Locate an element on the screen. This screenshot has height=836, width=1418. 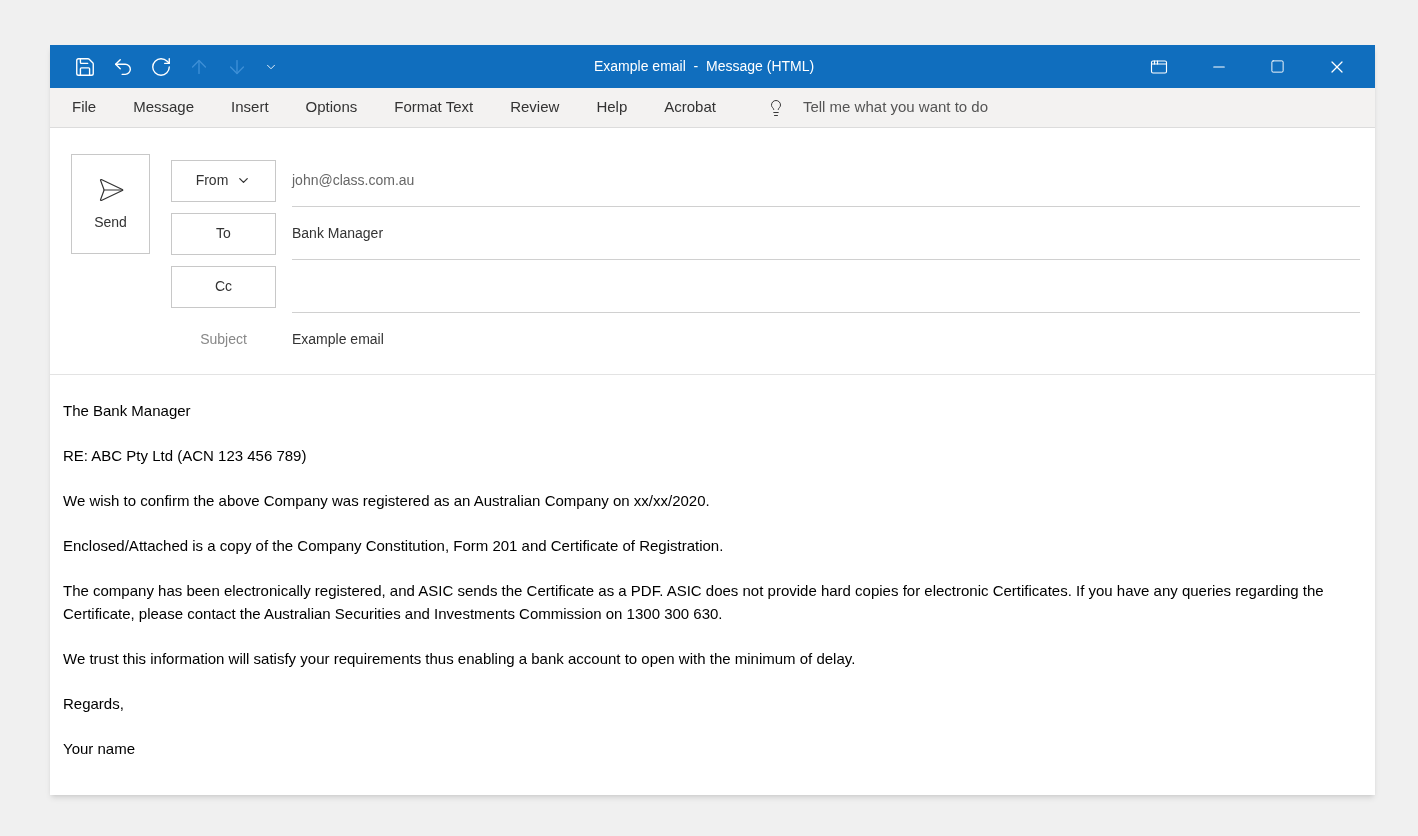
body-paragraph: We trust this information will satisfy your requirements thus enabling a bank account to open with the minimum of delay. is located at coordinates (460, 659).